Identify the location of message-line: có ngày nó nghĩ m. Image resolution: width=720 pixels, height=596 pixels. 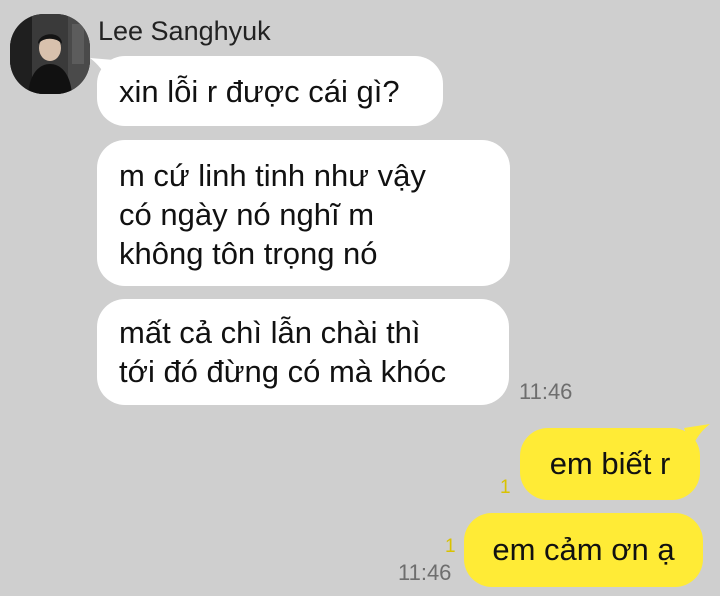
(247, 214).